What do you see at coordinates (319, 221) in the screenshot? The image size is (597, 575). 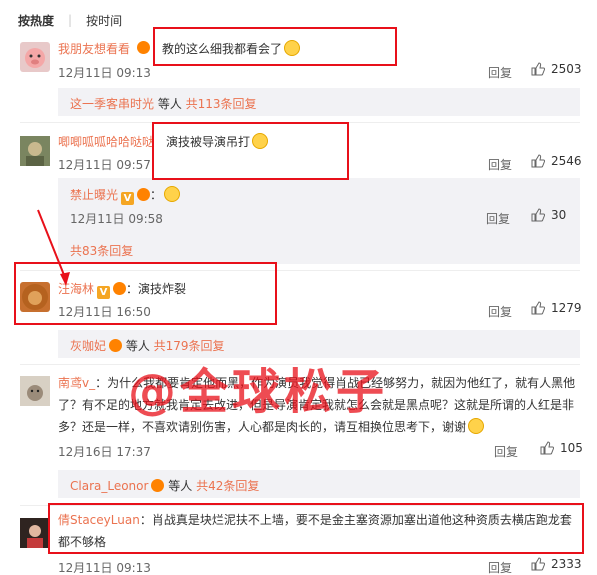 I see `sub-reply-box: 禁止曝光 V： 12月11日 09:58 回复 30 共83条回复` at bounding box center [319, 221].